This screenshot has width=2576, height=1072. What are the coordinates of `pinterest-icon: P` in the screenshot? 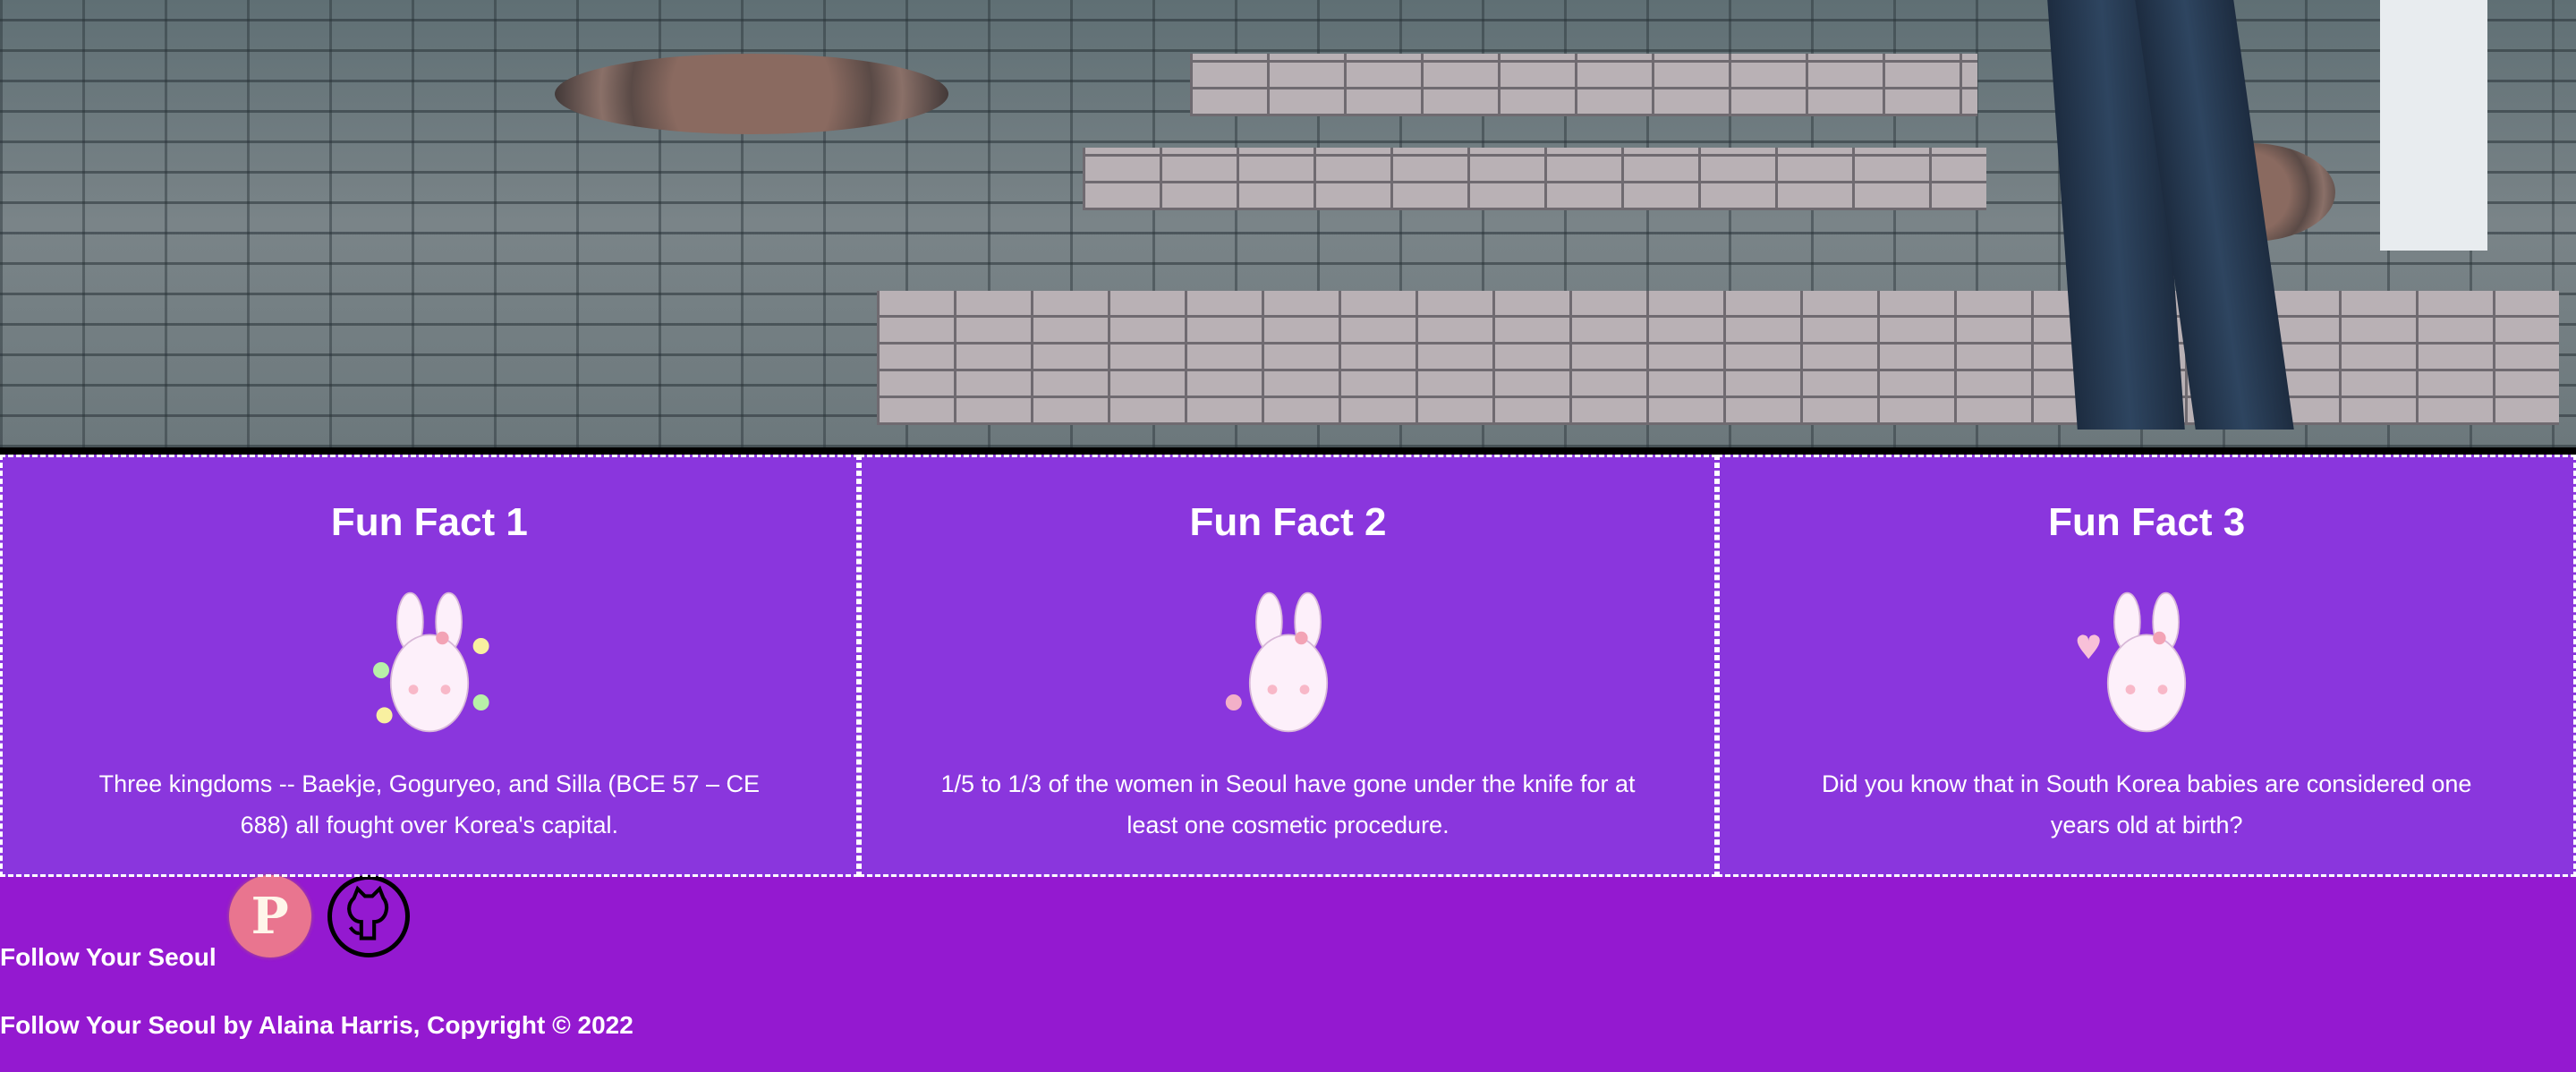 It's located at (269, 916).